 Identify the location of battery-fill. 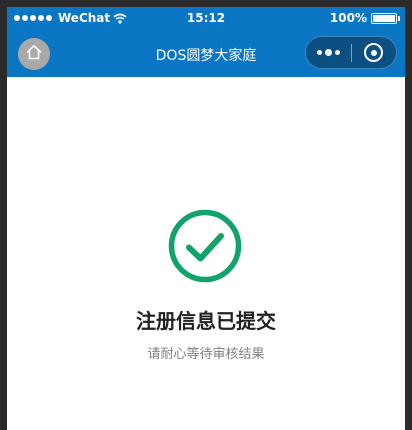
(384, 18).